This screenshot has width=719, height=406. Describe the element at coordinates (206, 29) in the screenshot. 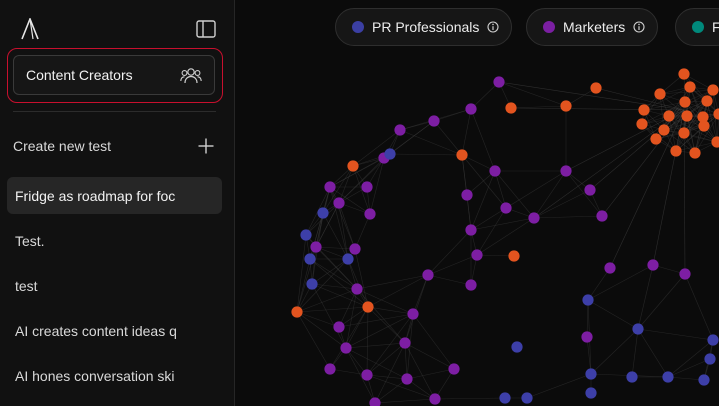

I see `sidebar-toggle-icon` at that location.